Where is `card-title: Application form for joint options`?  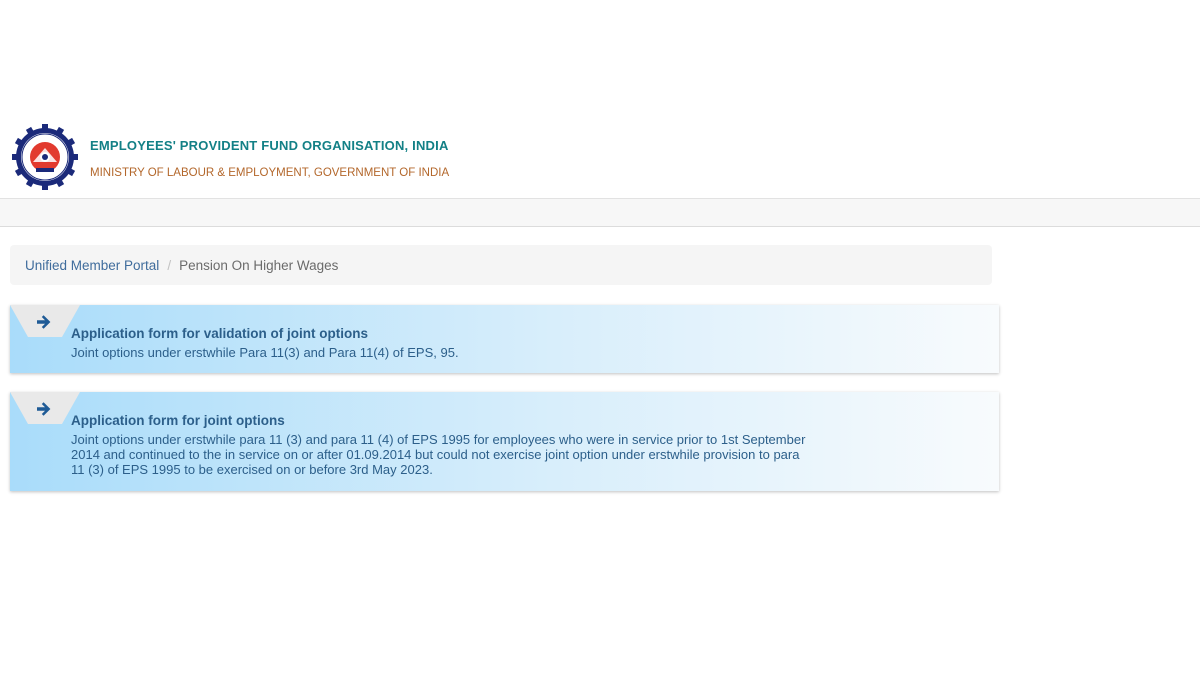 card-title: Application form for joint options is located at coordinates (178, 420).